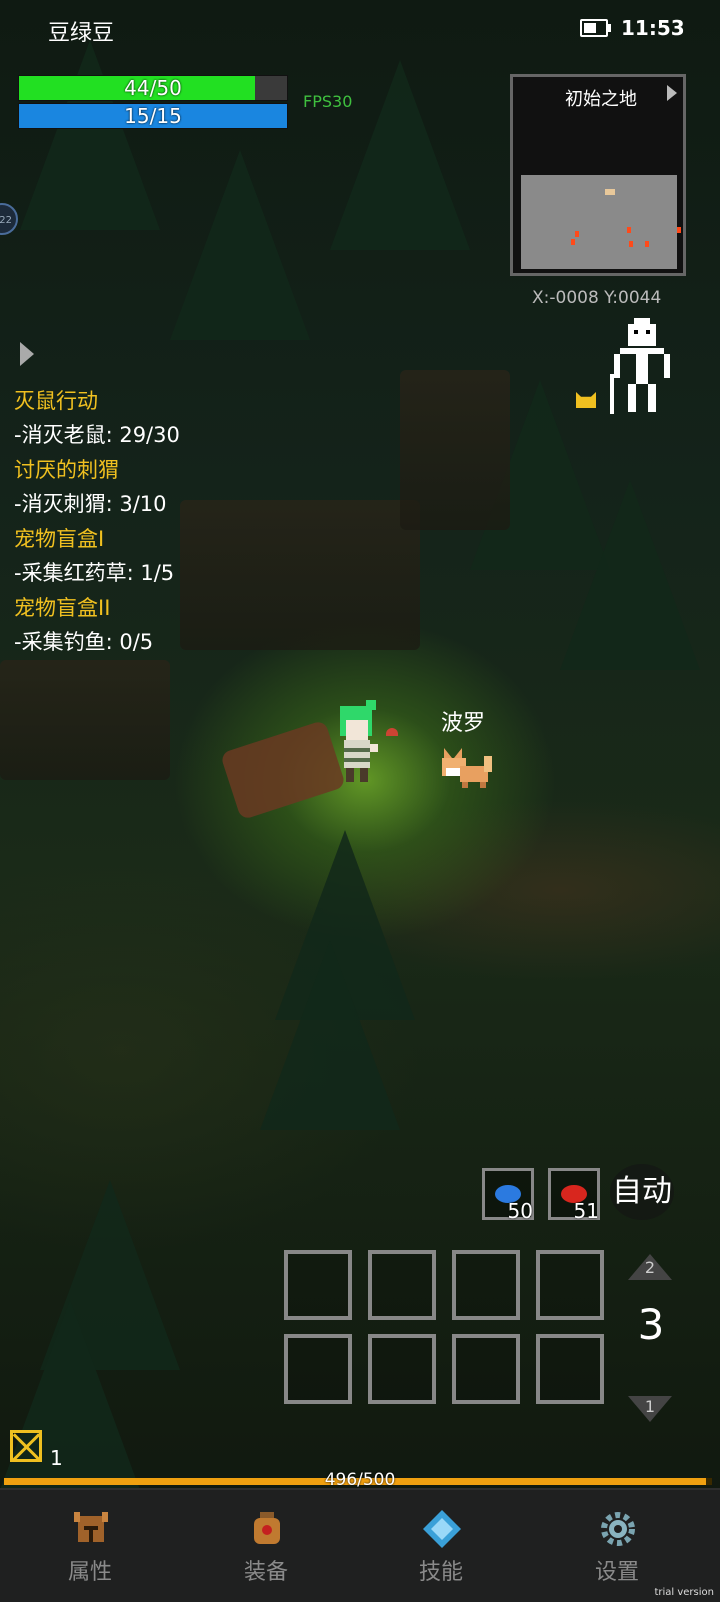  Describe the element at coordinates (84, 642) in the screenshot. I see `quest-objective: -采集钓鱼: 0/5` at that location.